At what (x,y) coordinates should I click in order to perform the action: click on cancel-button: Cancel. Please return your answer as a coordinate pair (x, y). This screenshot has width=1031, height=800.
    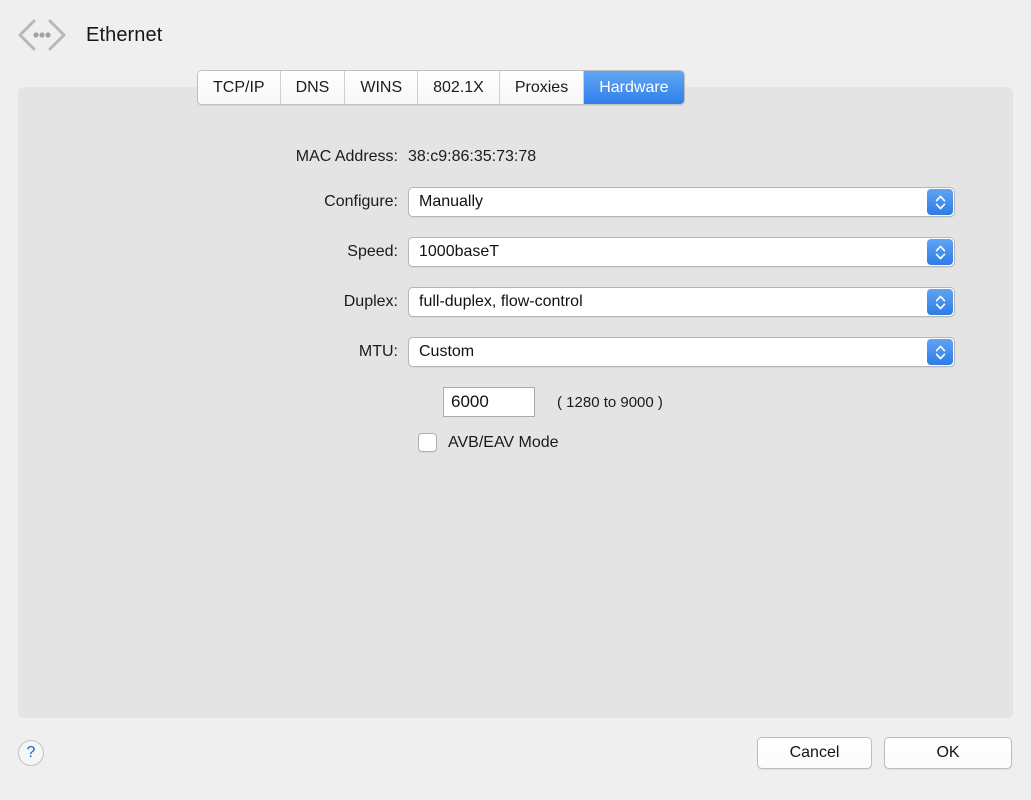
    Looking at the image, I should click on (814, 753).